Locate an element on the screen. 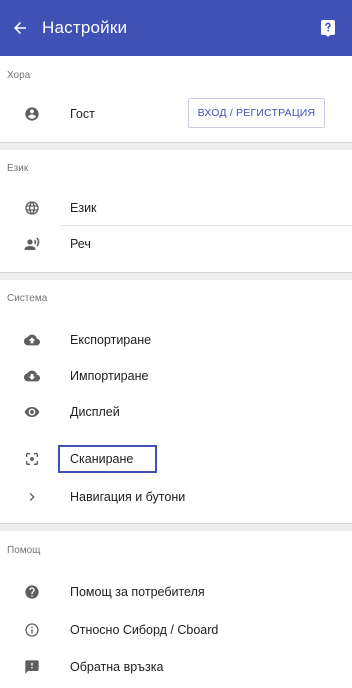 This screenshot has width=352, height=688. settings-item-scanning: Сканиране is located at coordinates (176, 459).